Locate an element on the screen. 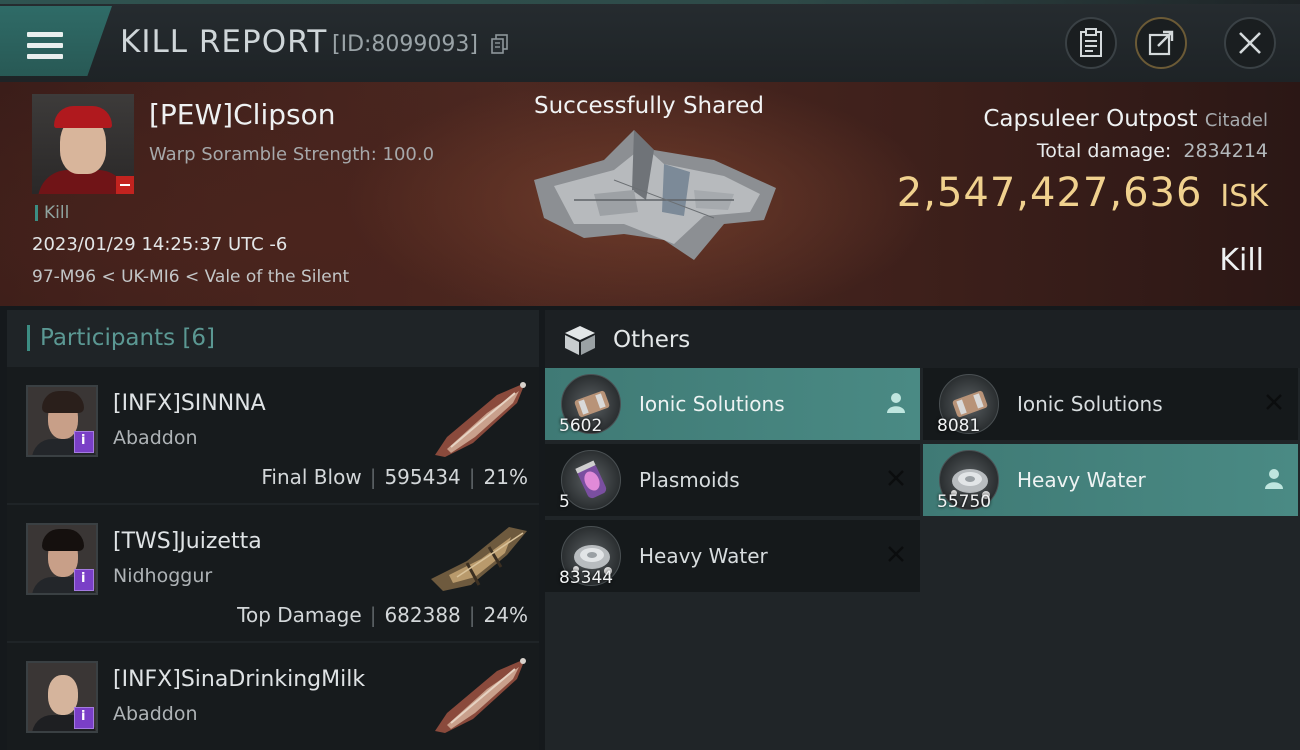 This screenshot has height=750, width=1300. item-quantity: 5 is located at coordinates (564, 502).